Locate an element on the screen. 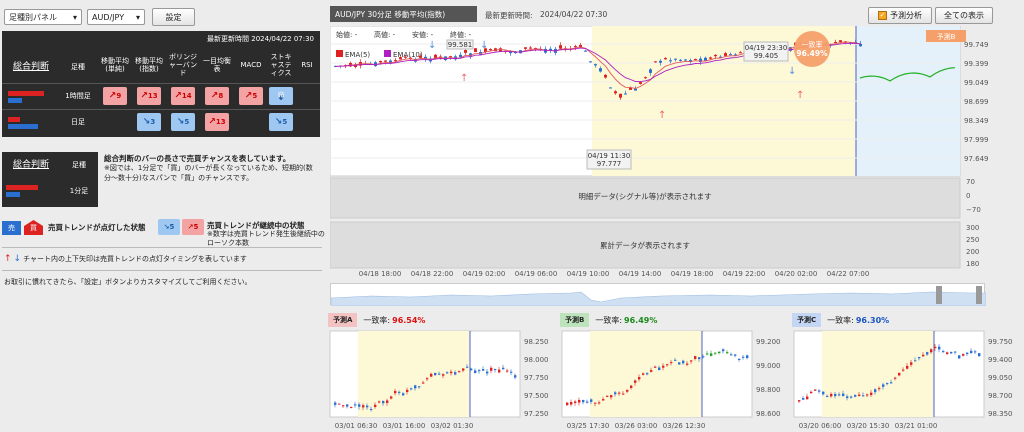 The width and height of the screenshot is (1024, 432). arrow-up-icon: ↗ is located at coordinates (112, 96).